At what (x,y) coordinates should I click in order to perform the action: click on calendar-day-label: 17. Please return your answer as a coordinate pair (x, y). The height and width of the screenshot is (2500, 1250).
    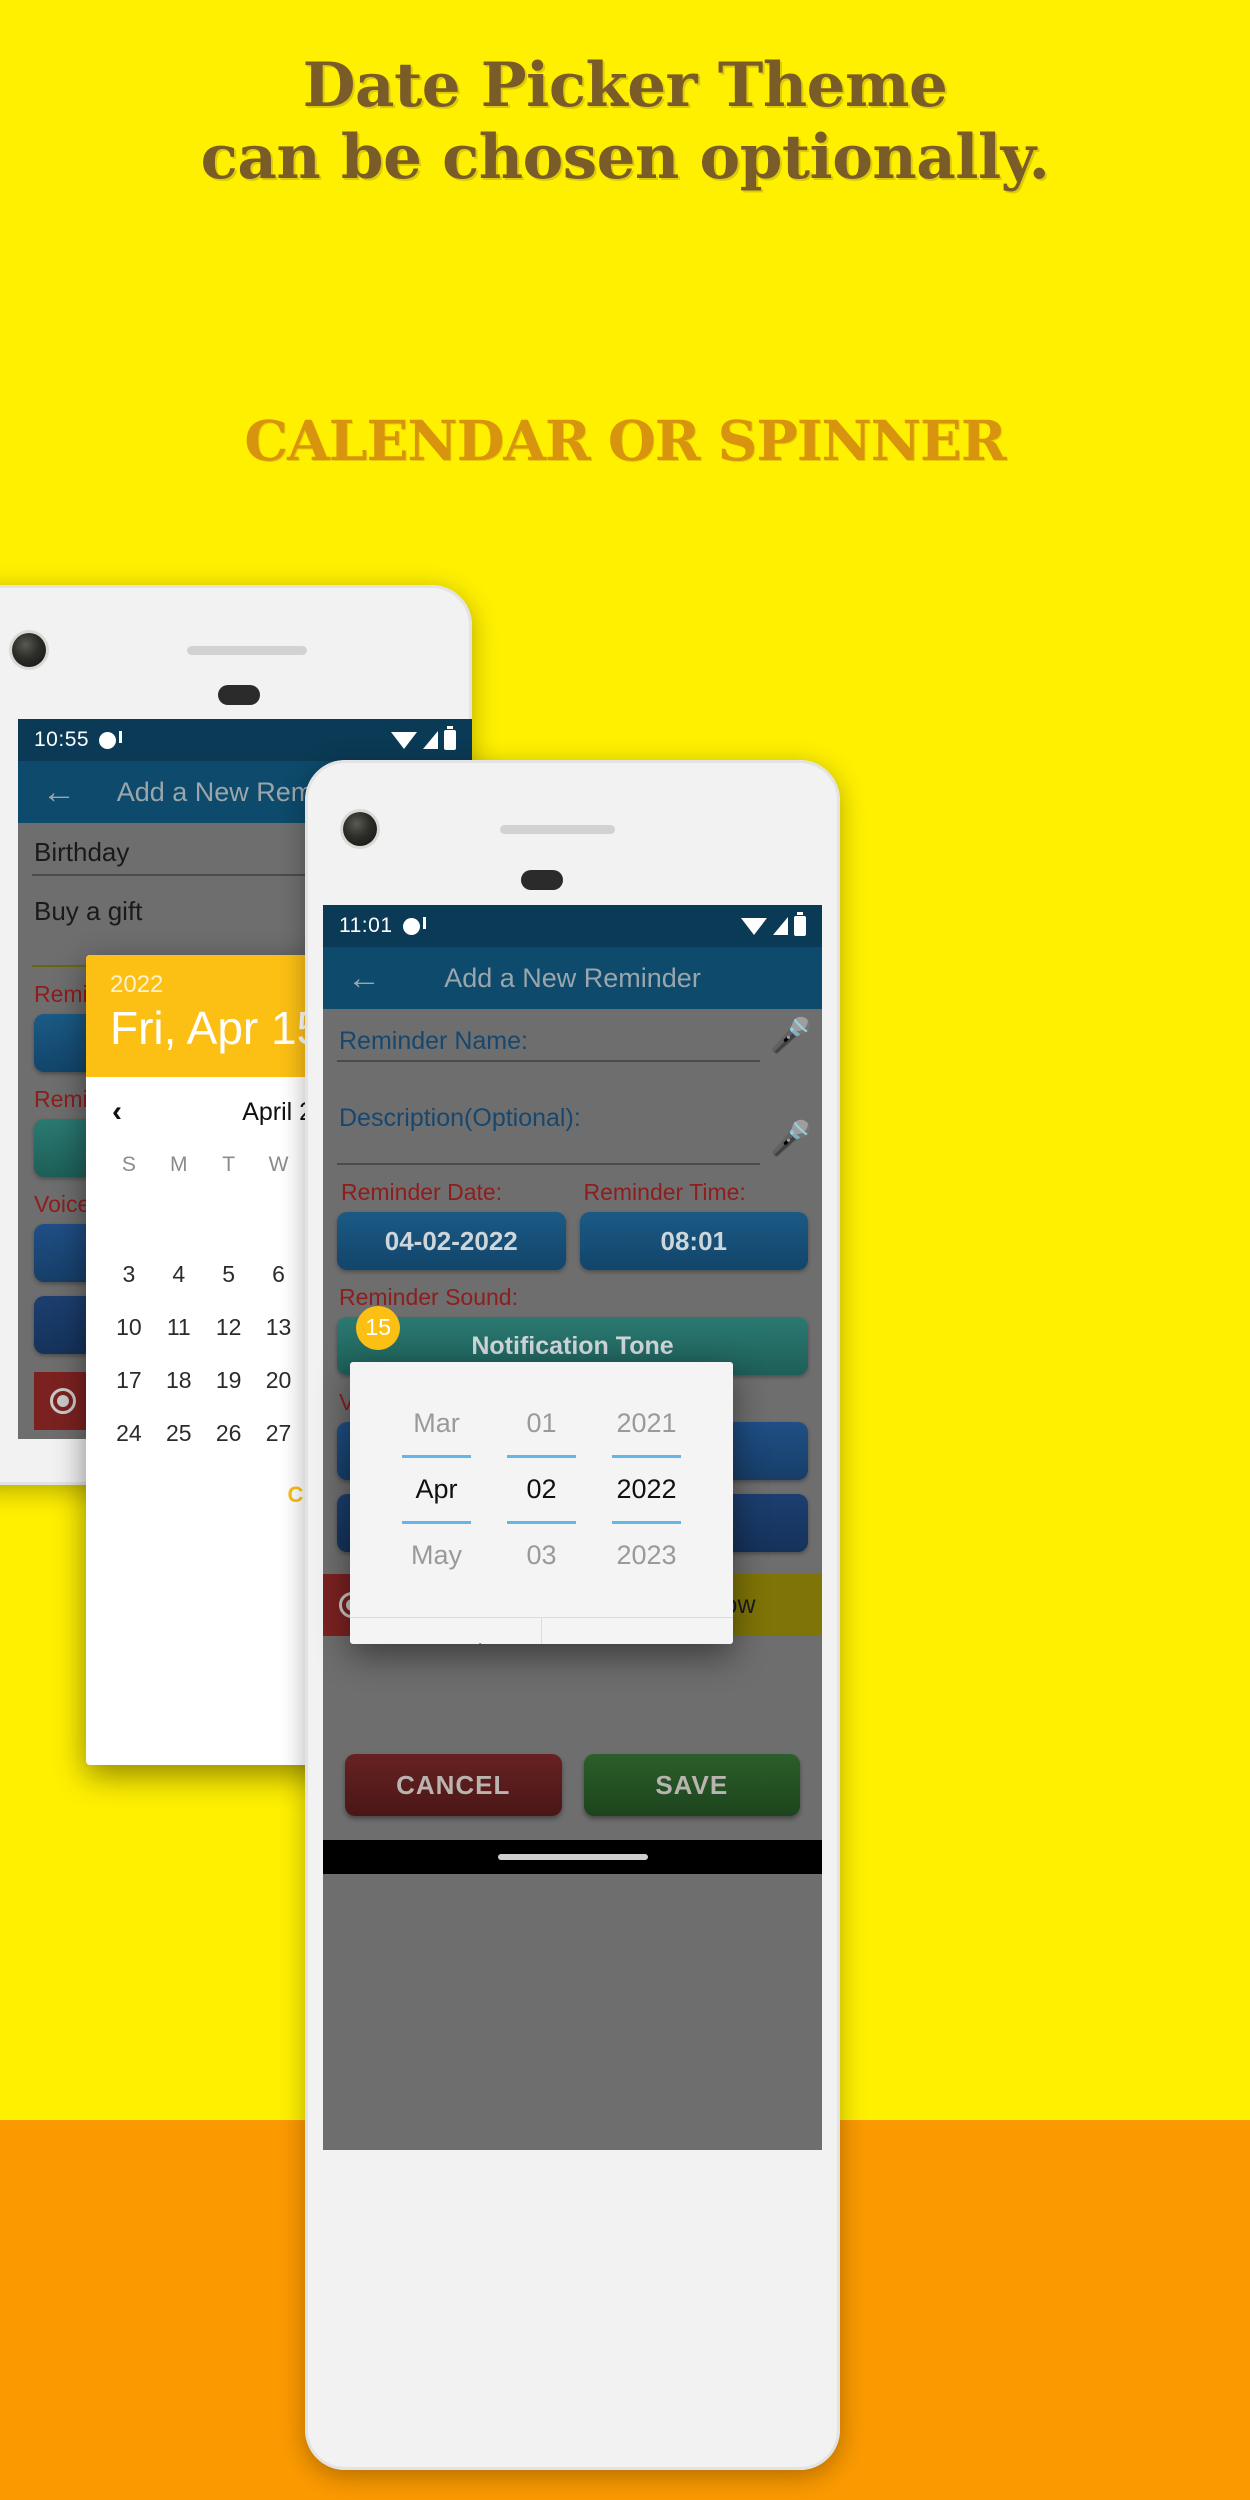
    Looking at the image, I should click on (129, 1380).